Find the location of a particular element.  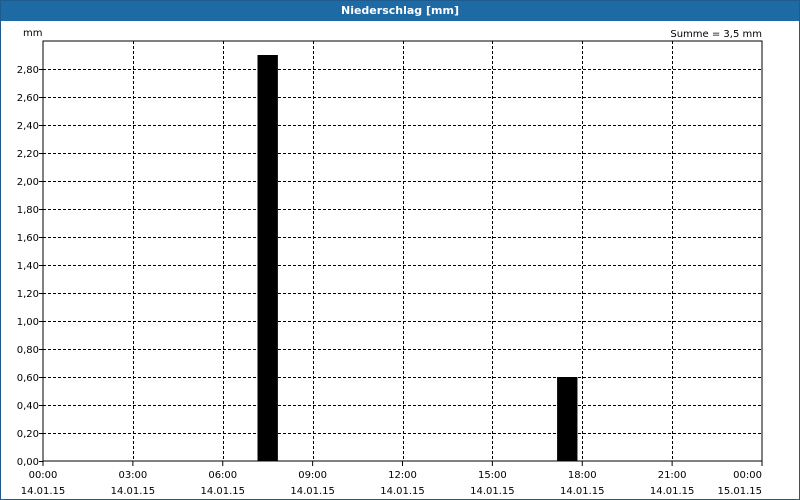

x-tick-time-label: 21:00 is located at coordinates (672, 475).